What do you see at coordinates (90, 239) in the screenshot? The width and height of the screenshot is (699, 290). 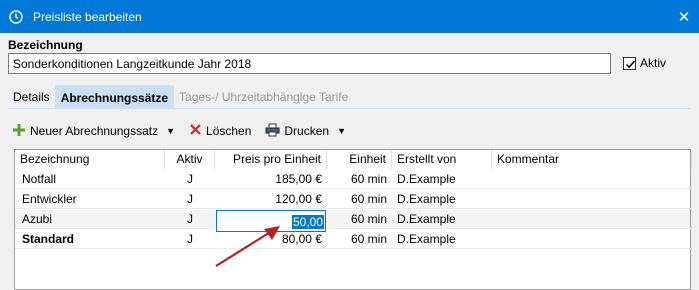 I see `cell-bezeichnung: Standard` at bounding box center [90, 239].